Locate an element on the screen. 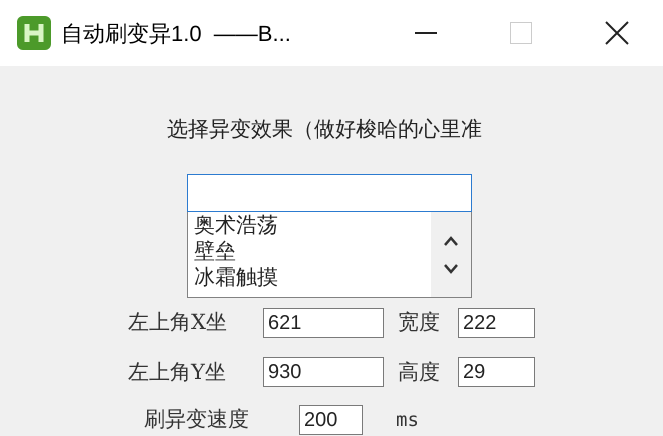 The image size is (663, 436). speed-label: 刷异变速度 is located at coordinates (197, 419).